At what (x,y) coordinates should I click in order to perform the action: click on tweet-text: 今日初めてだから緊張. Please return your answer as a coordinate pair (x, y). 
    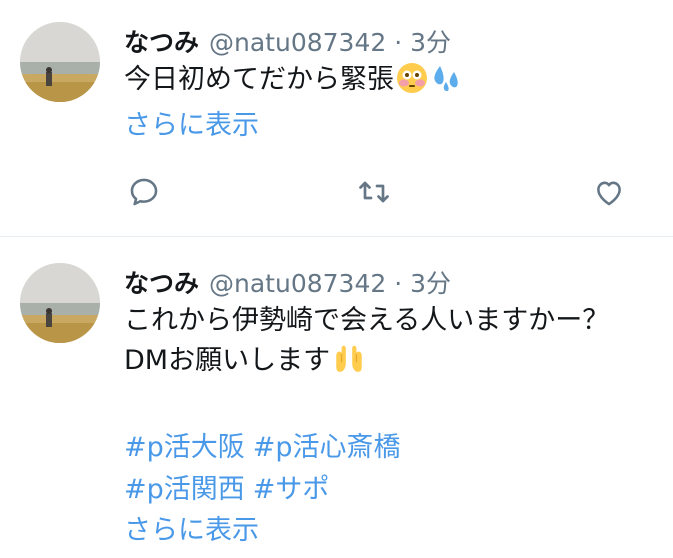
    Looking at the image, I should click on (393, 83).